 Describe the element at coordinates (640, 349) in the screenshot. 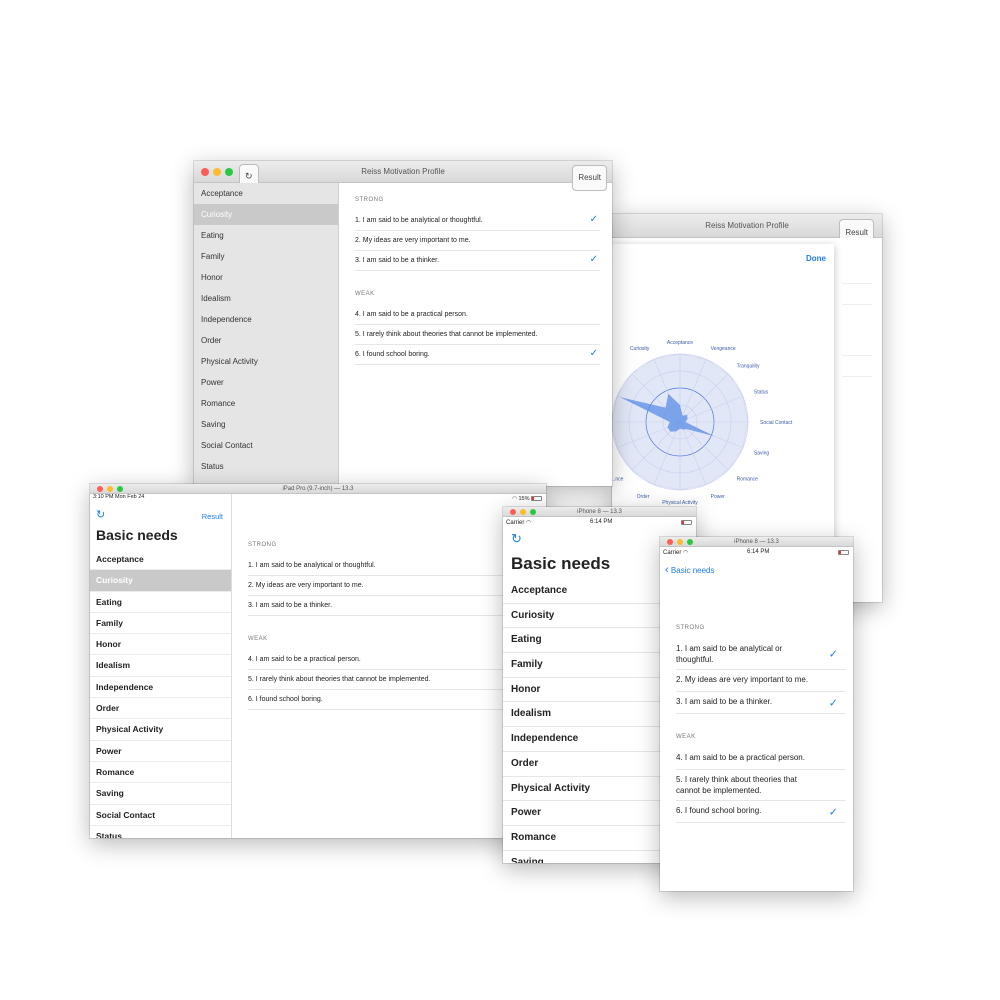

I see `radar-axis-label: Curiosity` at that location.